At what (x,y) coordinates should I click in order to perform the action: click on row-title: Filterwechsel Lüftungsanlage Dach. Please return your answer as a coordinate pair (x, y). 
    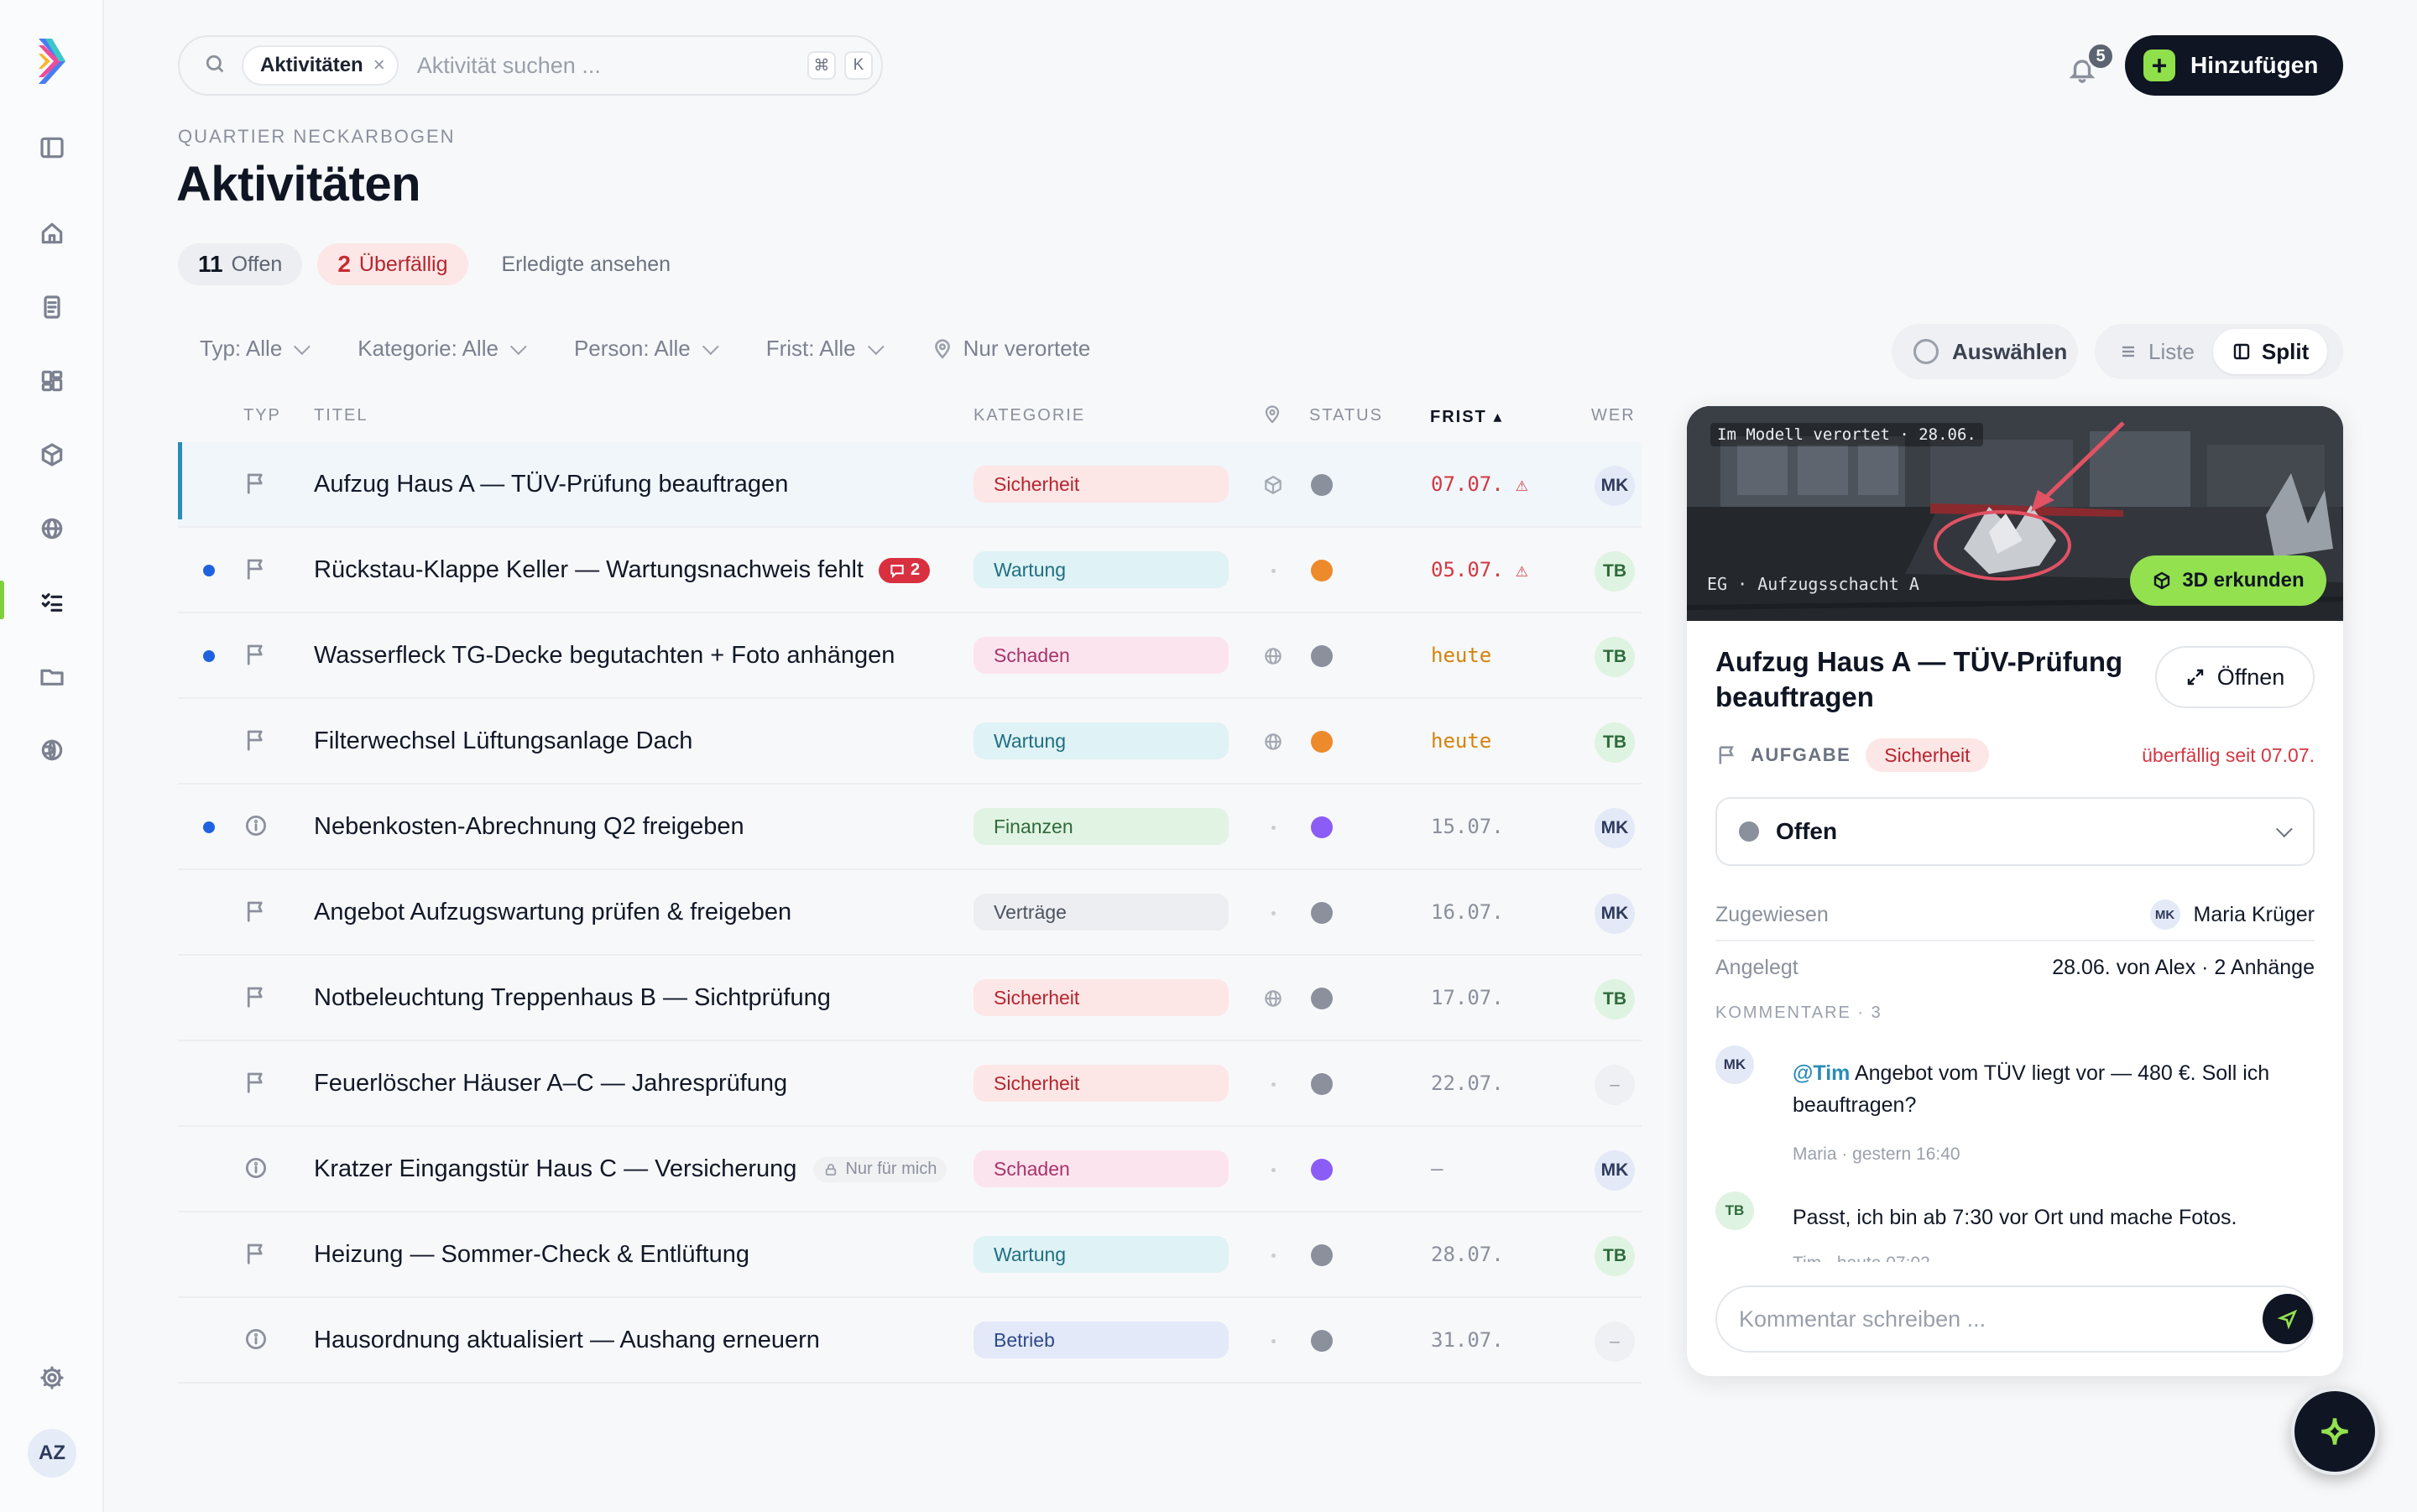
    Looking at the image, I should click on (503, 741).